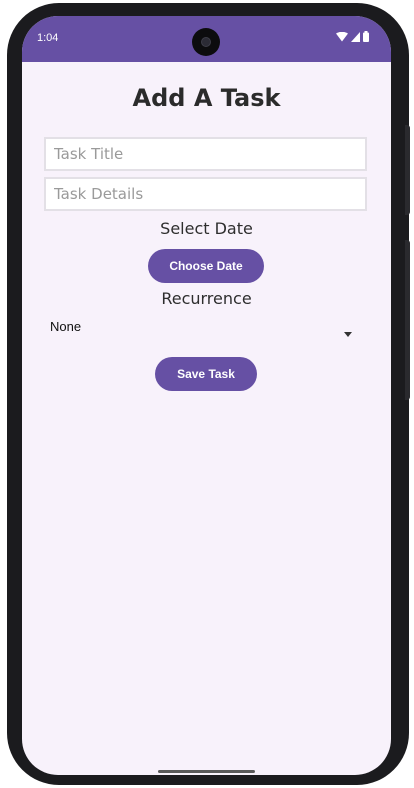 This screenshot has width=414, height=788. I want to click on volume-button, so click(407, 170).